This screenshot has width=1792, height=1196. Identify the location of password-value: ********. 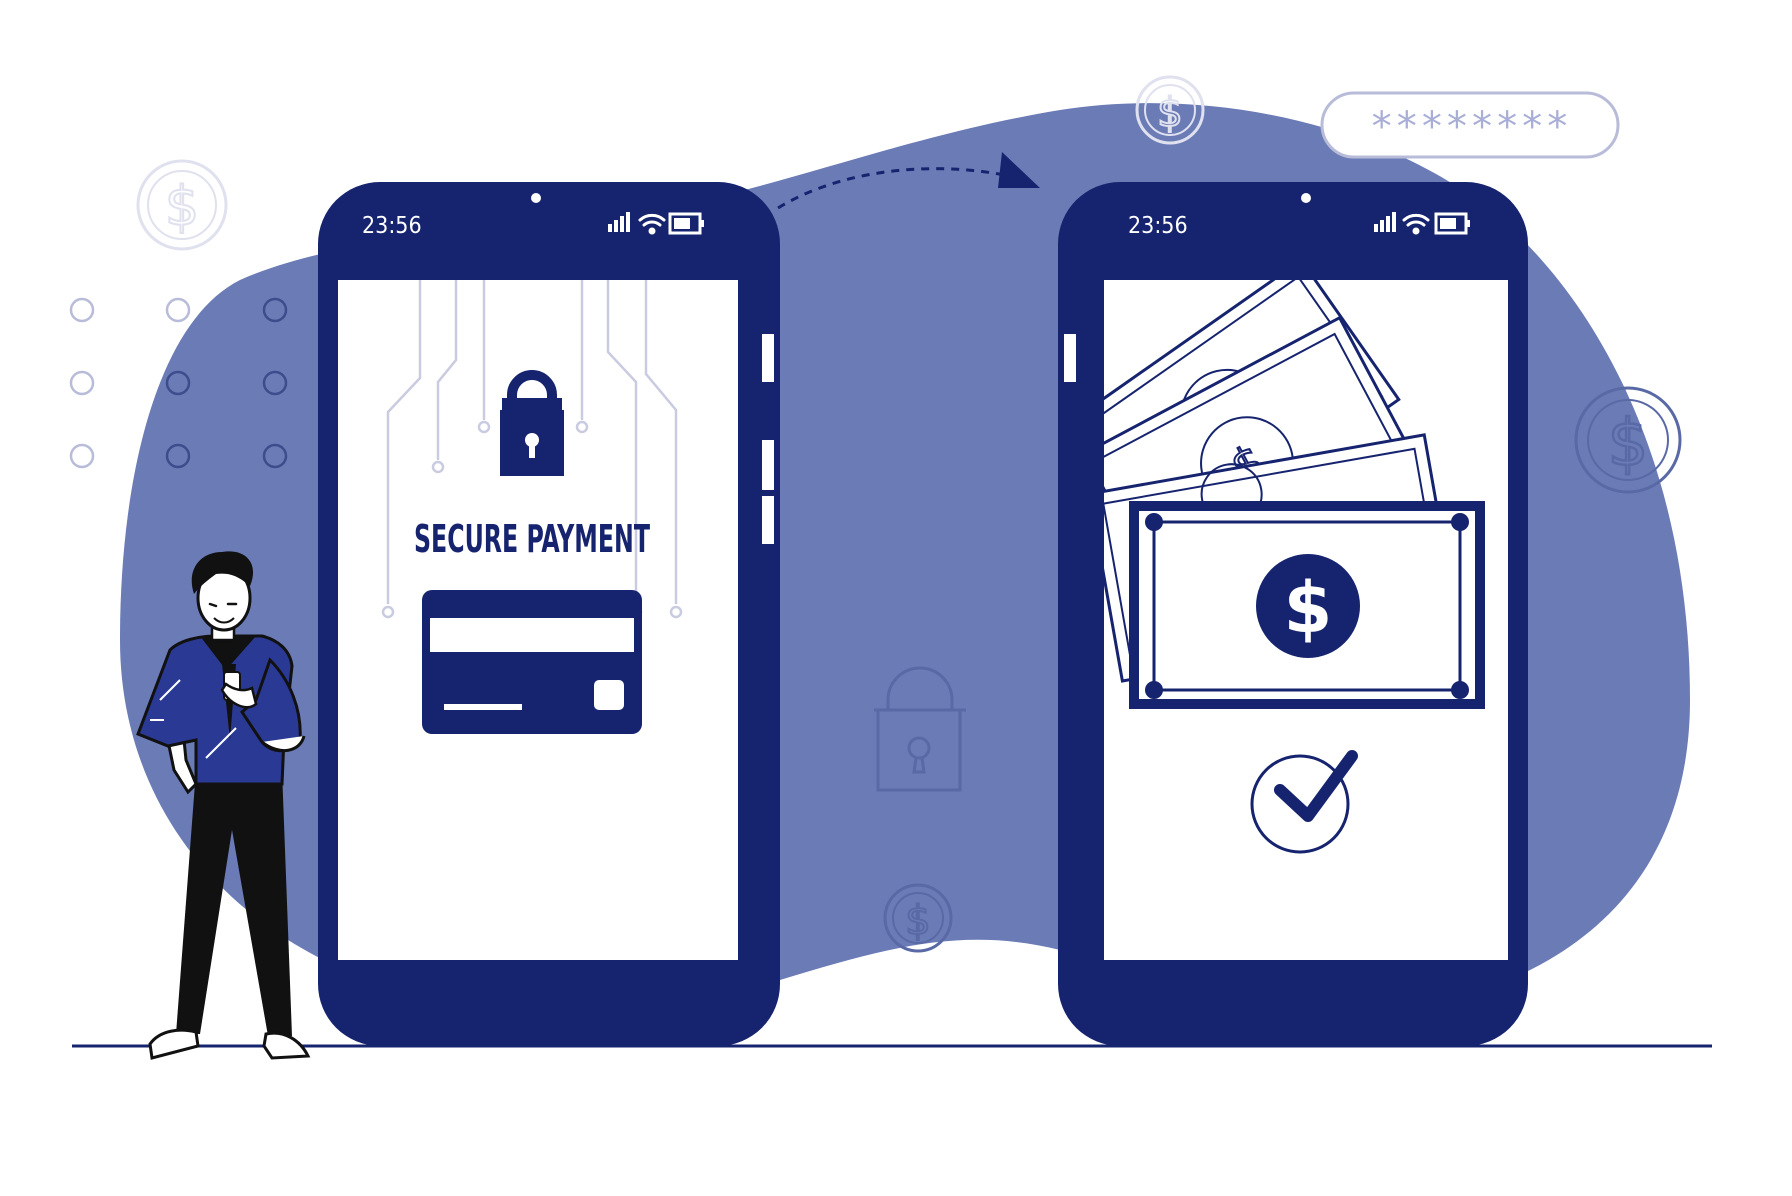
(1470, 127).